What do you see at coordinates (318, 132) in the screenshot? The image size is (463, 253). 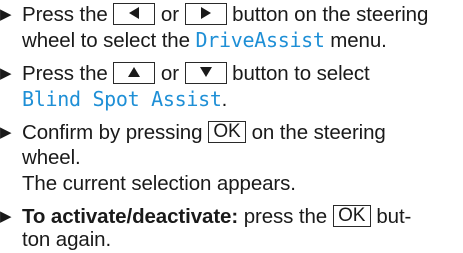 I see `step-3-text-b: on the steering` at bounding box center [318, 132].